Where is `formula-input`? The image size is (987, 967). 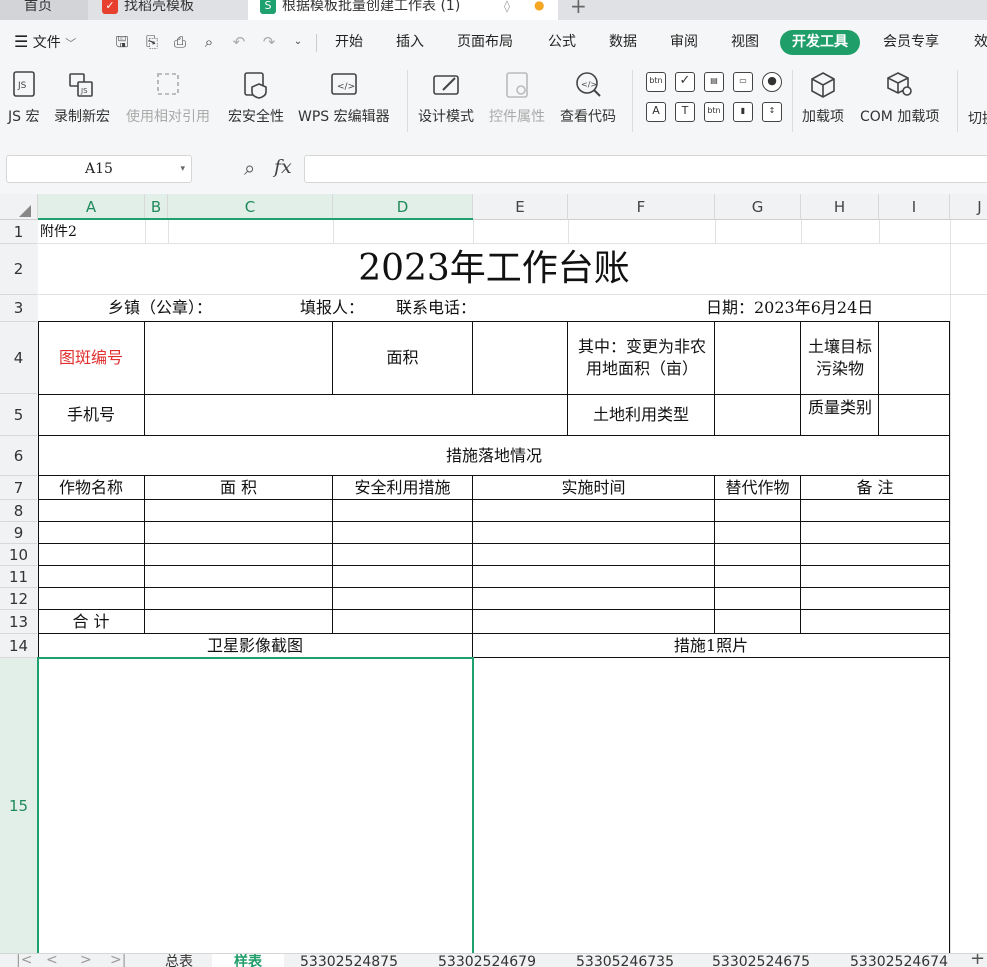 formula-input is located at coordinates (645, 169).